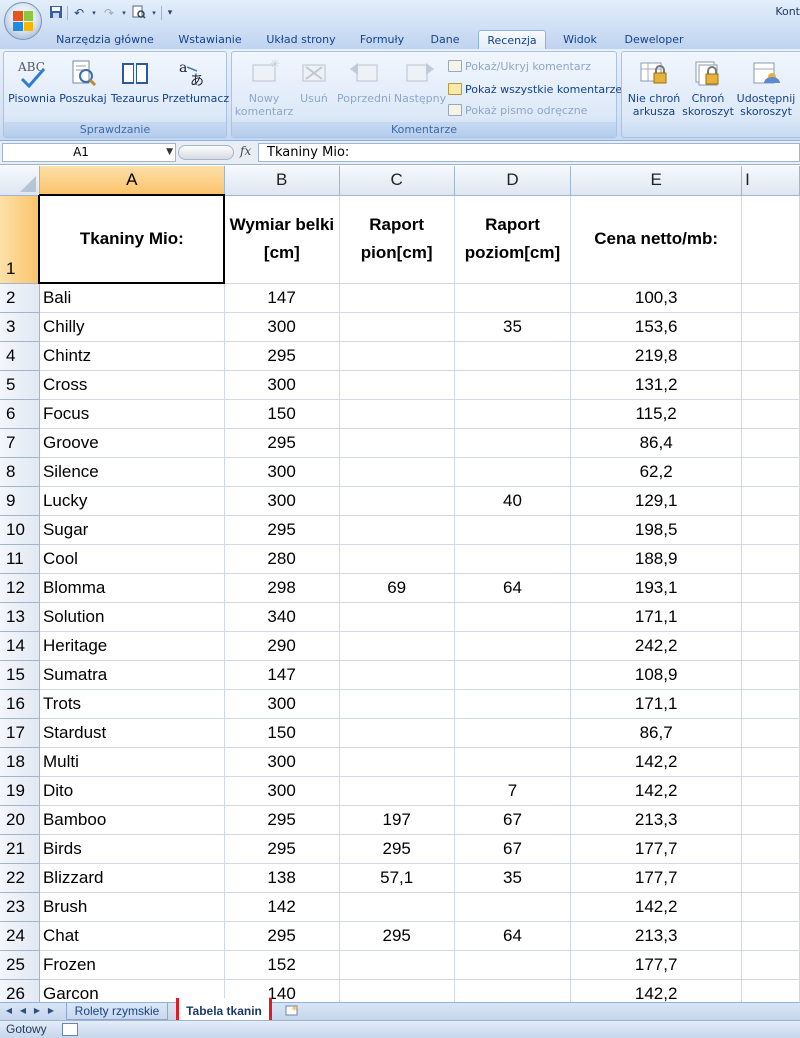  I want to click on save-icon, so click(56, 13).